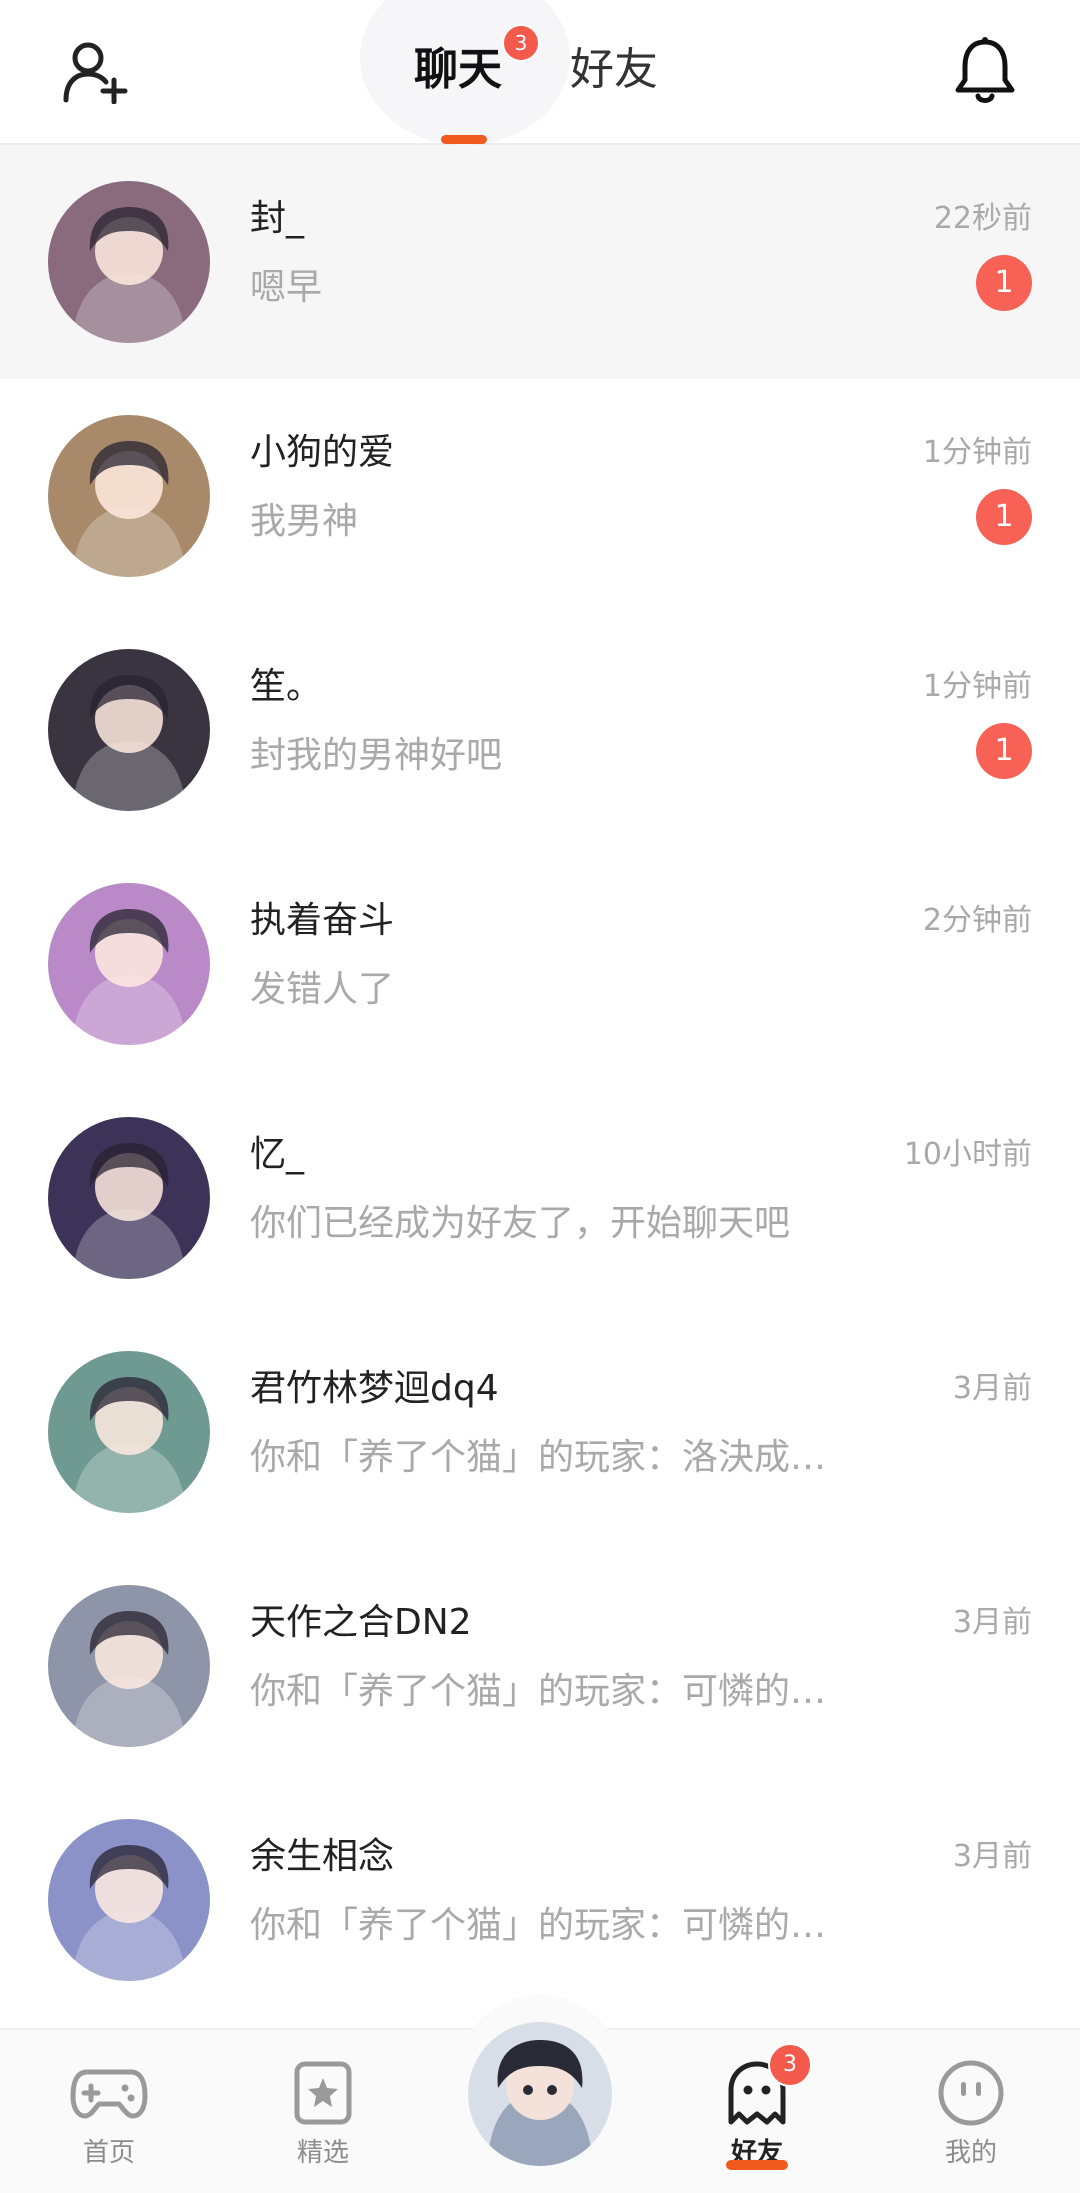  I want to click on message-preview: 你们已经成为好友了，开始聊天吧, so click(520, 1223).